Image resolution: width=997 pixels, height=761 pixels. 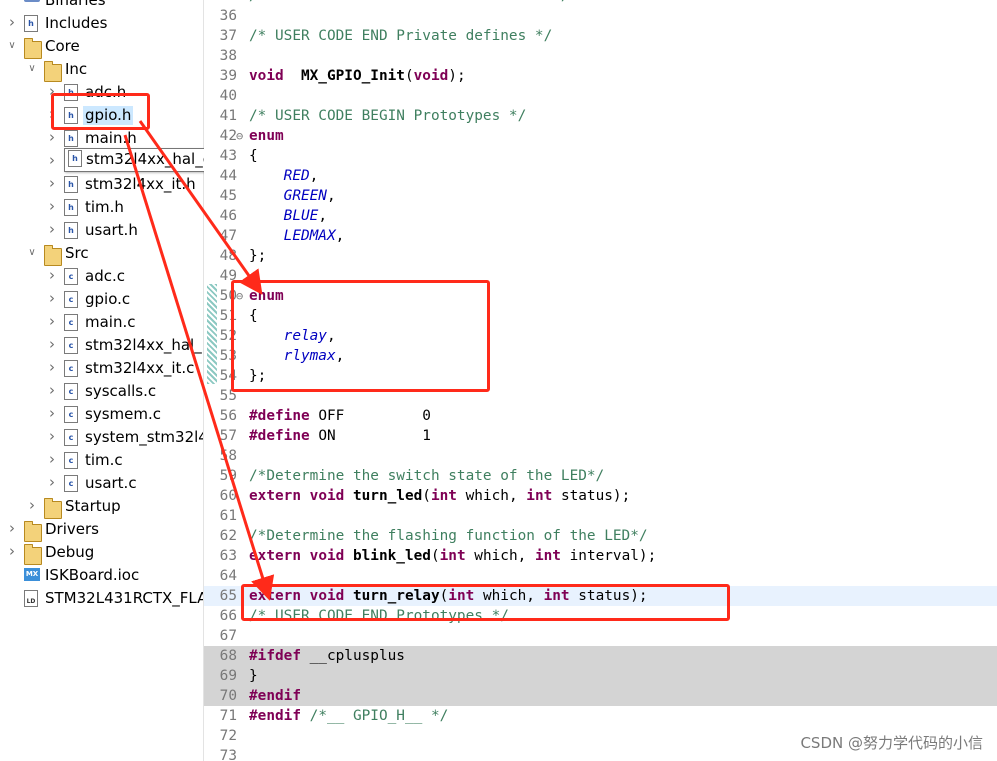 I want to click on code-line: 64, so click(x=600, y=576).